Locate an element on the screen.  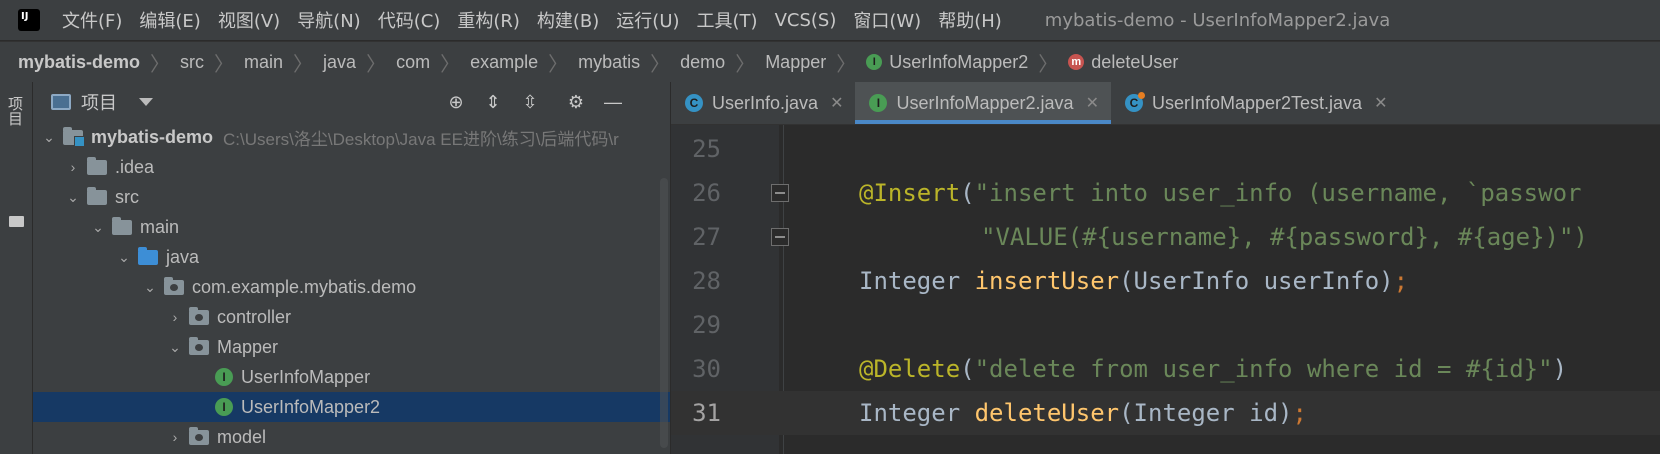
tree-item-main: ⌄ main is located at coordinates (351, 227).